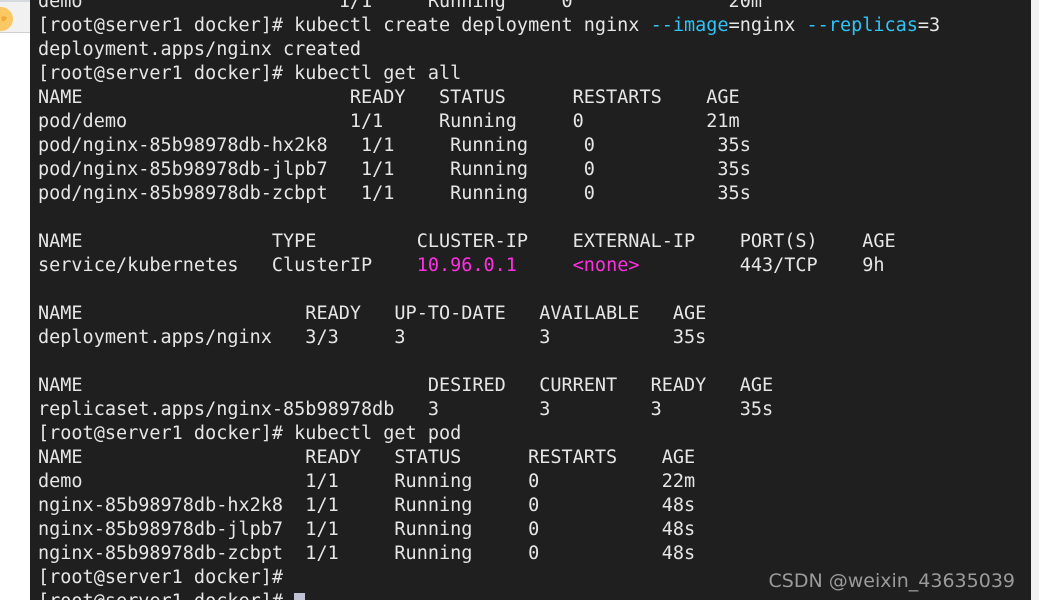 This screenshot has width=1039, height=600. Describe the element at coordinates (367, 553) in the screenshot. I see `table-row: nginx-85b98978db-zcbpt 1/1 Running 0 48s` at that location.